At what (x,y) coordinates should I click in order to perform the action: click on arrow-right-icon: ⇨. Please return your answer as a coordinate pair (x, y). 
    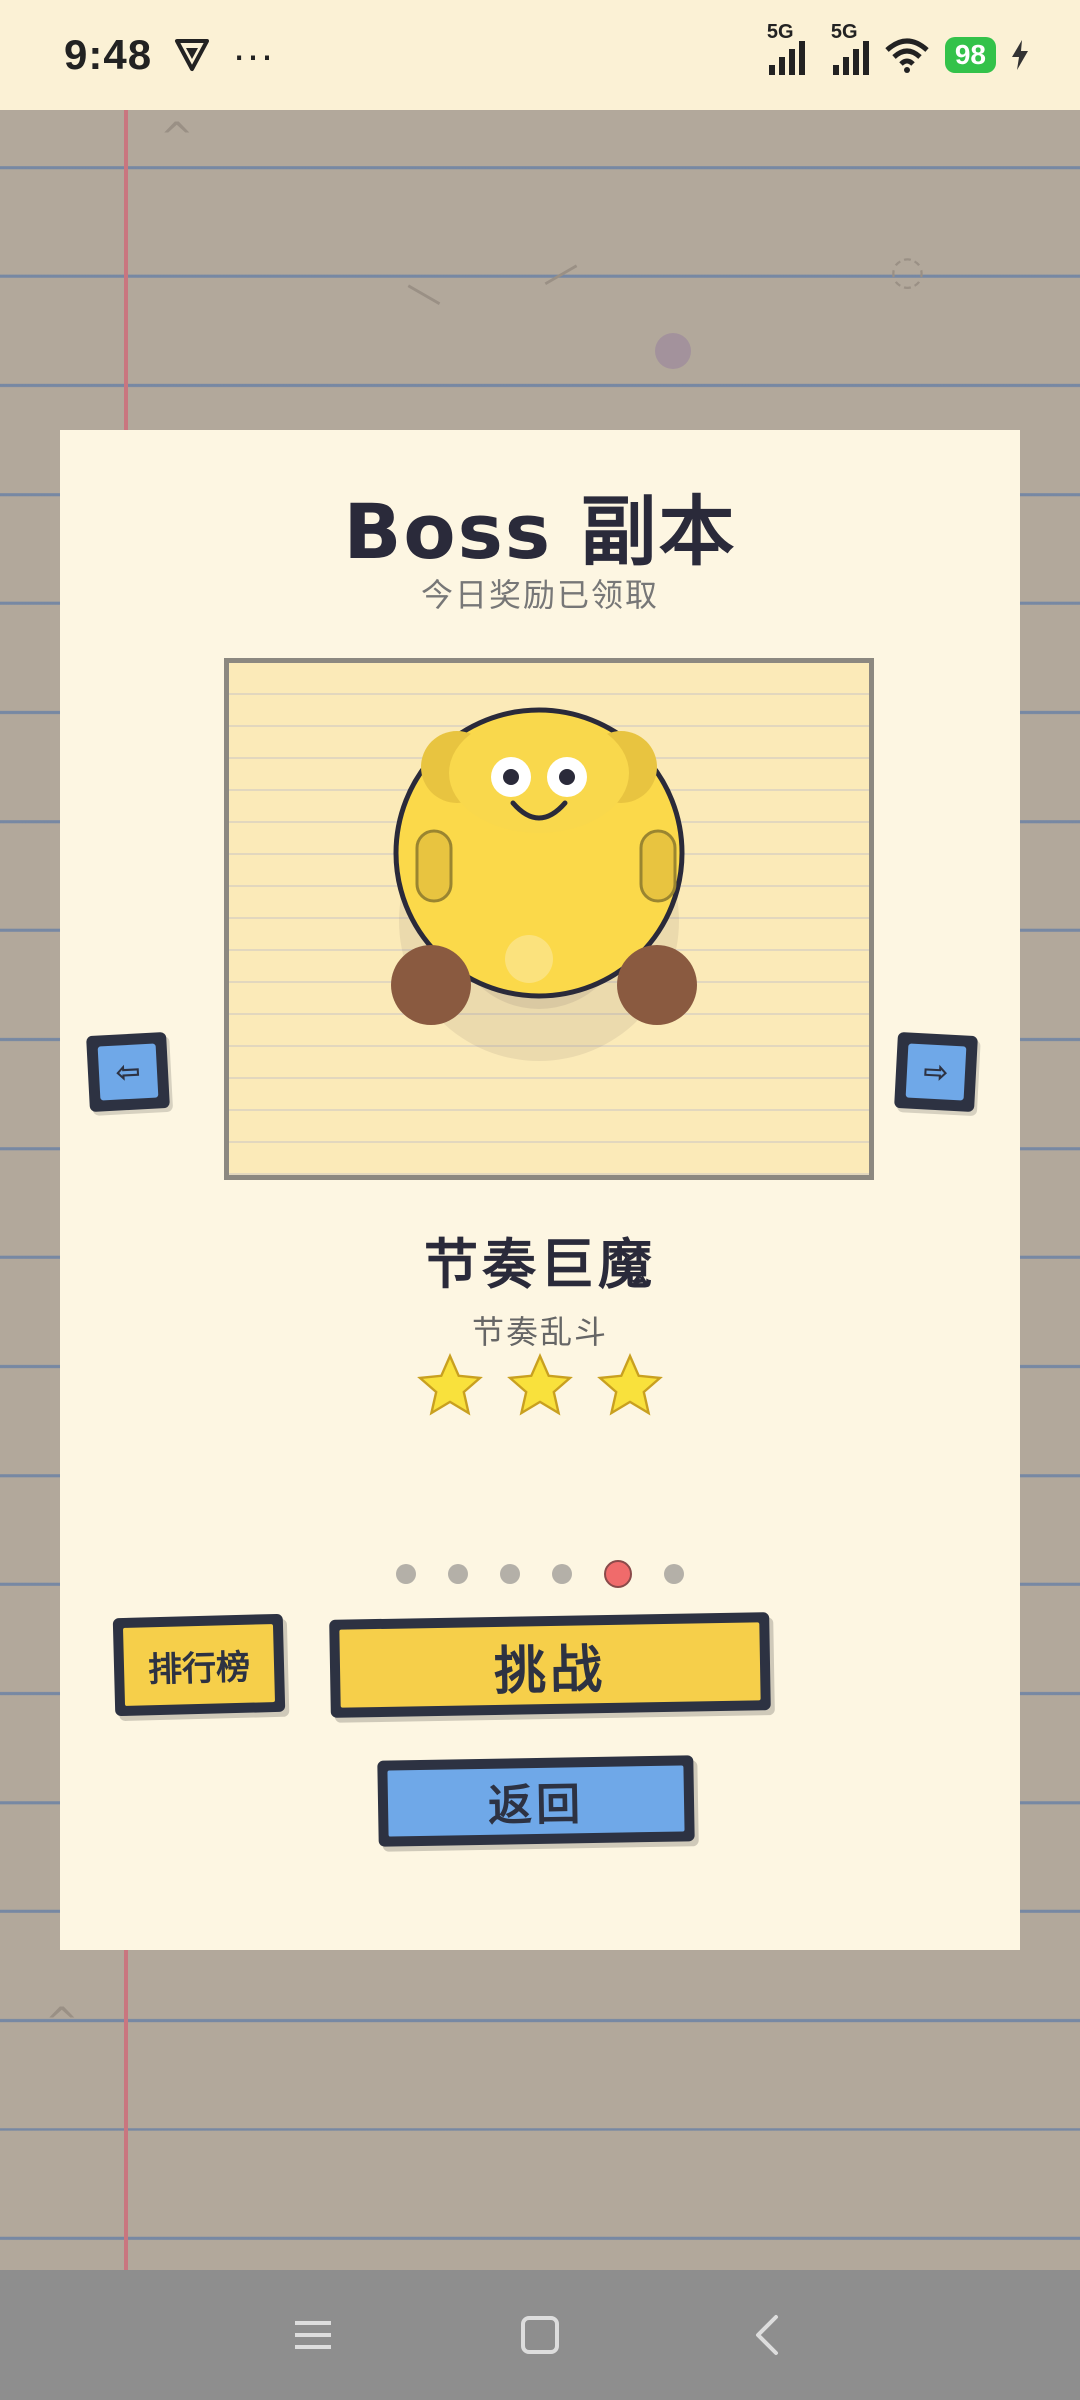
    Looking at the image, I should click on (936, 1072).